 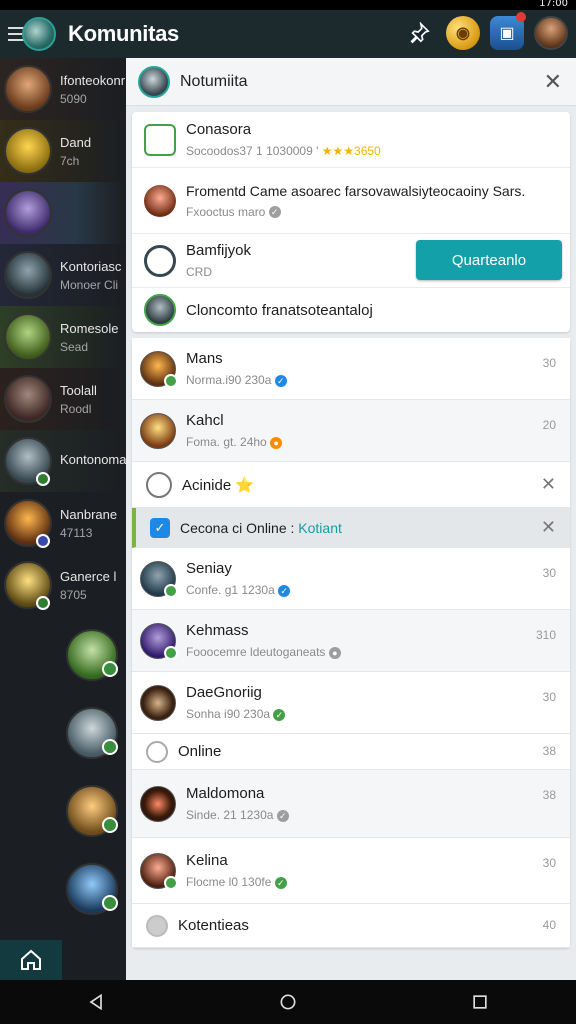 What do you see at coordinates (230, 815) in the screenshot?
I see `list-item-sub: Sinde. 21 1230a` at bounding box center [230, 815].